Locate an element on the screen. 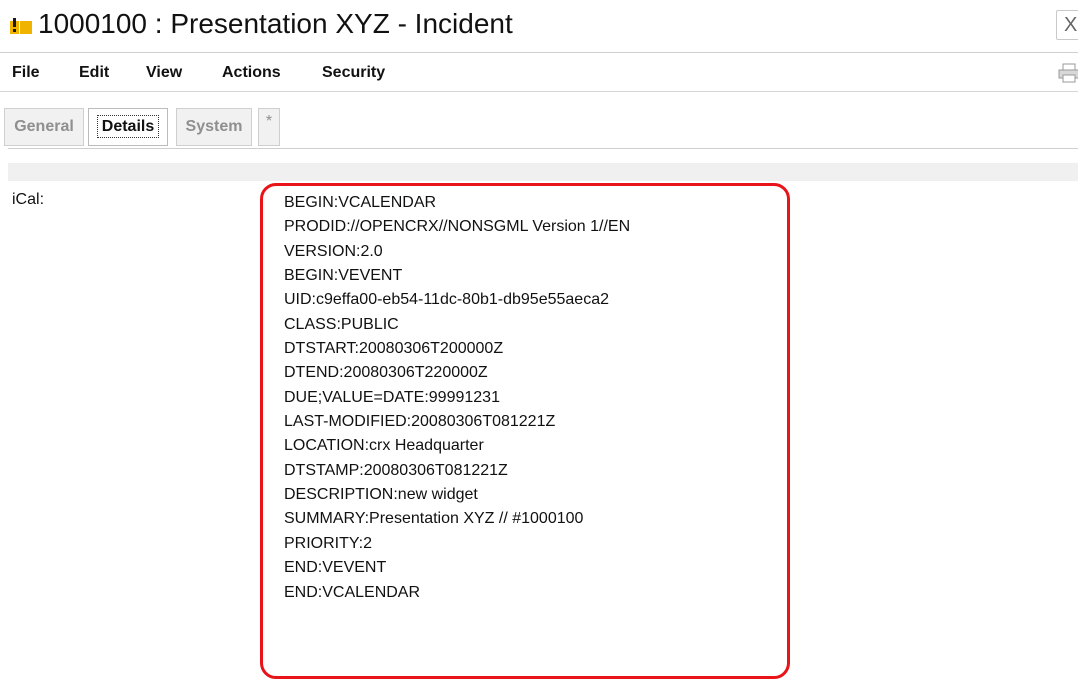  ical-line: END:VCALENDAR is located at coordinates (352, 592).